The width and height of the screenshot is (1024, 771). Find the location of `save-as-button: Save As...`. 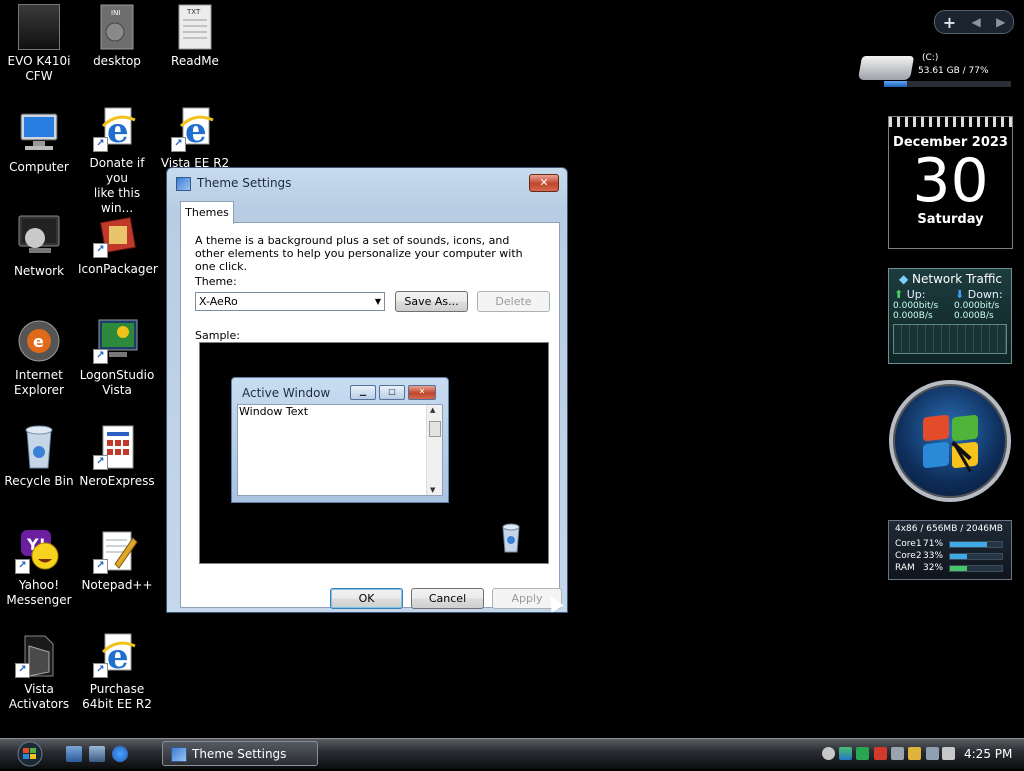

save-as-button: Save As... is located at coordinates (431, 301).